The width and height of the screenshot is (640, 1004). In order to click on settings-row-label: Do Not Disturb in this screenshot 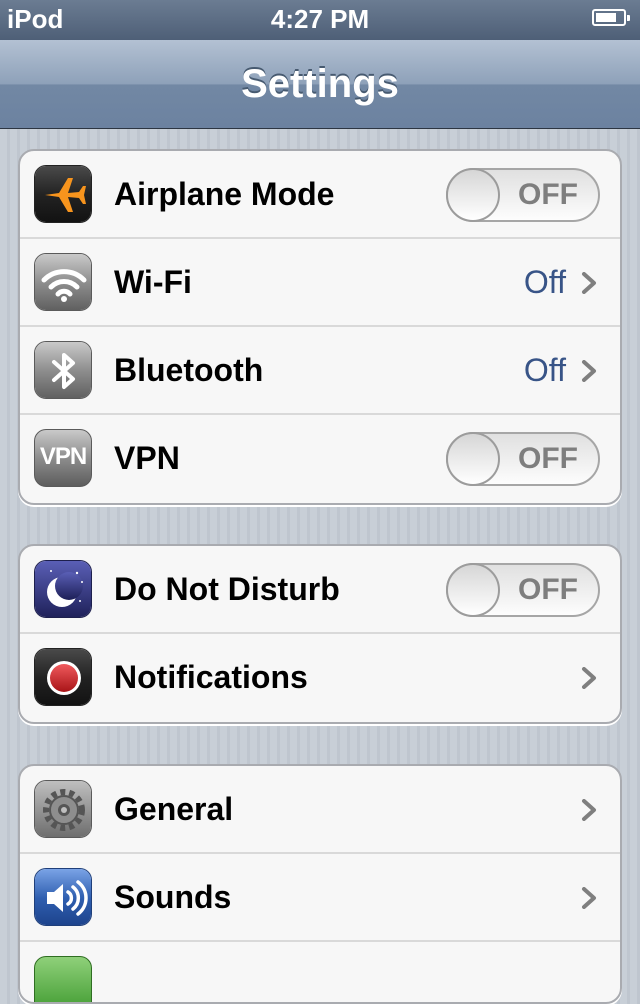, I will do `click(227, 589)`.